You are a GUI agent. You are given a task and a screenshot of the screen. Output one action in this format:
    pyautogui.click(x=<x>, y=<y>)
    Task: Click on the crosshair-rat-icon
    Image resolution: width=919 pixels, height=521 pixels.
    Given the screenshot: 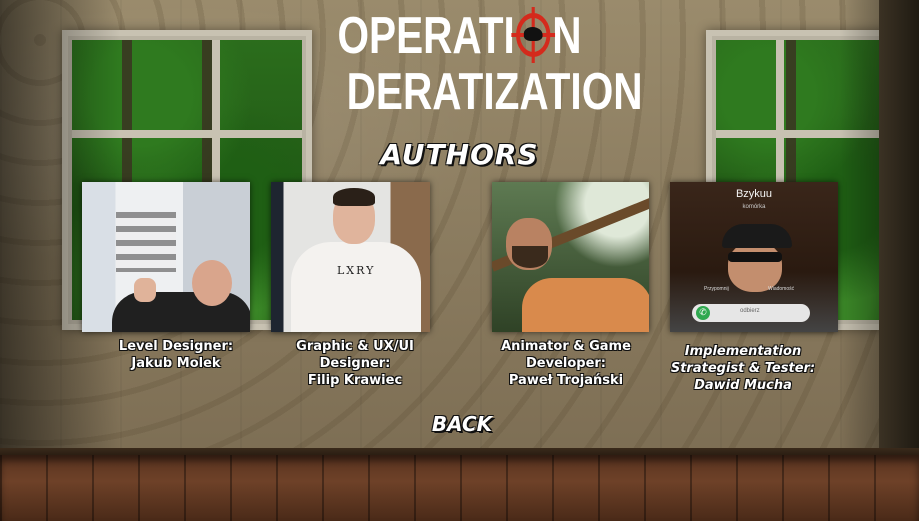 What is the action you would take?
    pyautogui.click(x=533, y=35)
    